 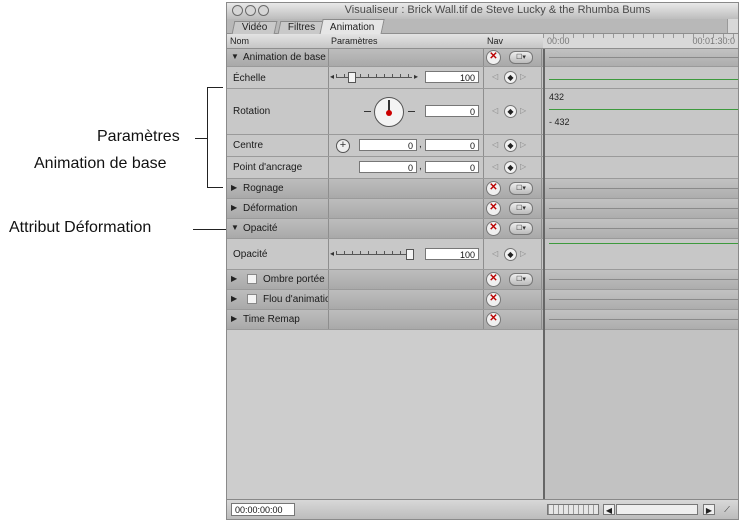 What do you see at coordinates (252, 111) in the screenshot?
I see `row-label: Rotation` at bounding box center [252, 111].